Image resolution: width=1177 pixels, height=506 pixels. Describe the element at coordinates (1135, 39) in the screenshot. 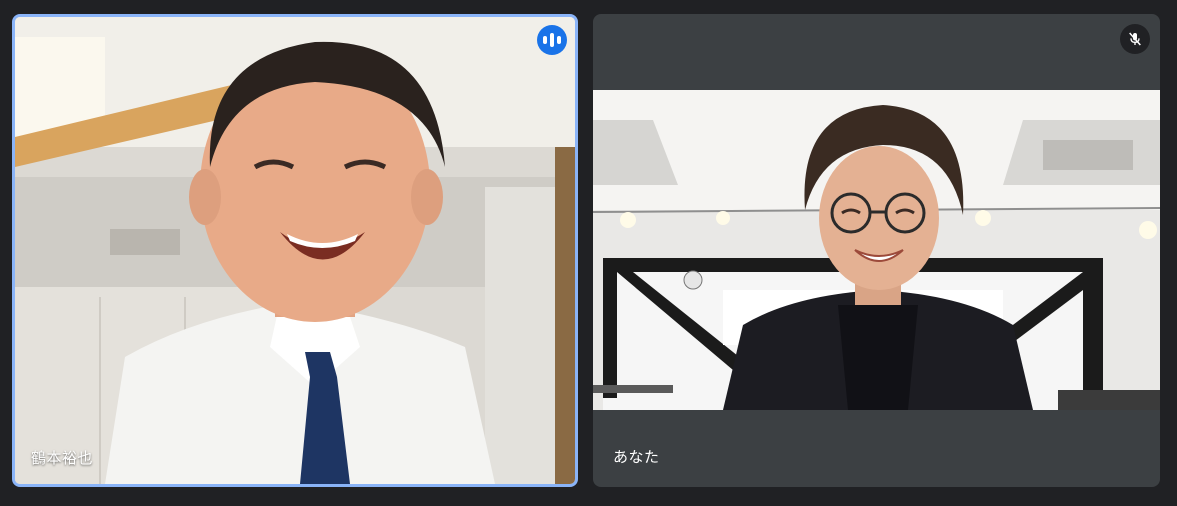

I see `mic-off-icon` at that location.